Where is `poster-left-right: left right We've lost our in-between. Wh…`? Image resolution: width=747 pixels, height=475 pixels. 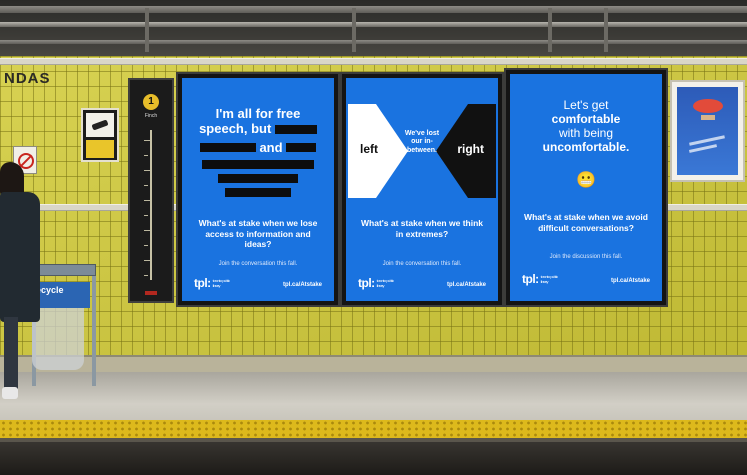 poster-left-right: left right We've lost our in-between. Wh… is located at coordinates (422, 189).